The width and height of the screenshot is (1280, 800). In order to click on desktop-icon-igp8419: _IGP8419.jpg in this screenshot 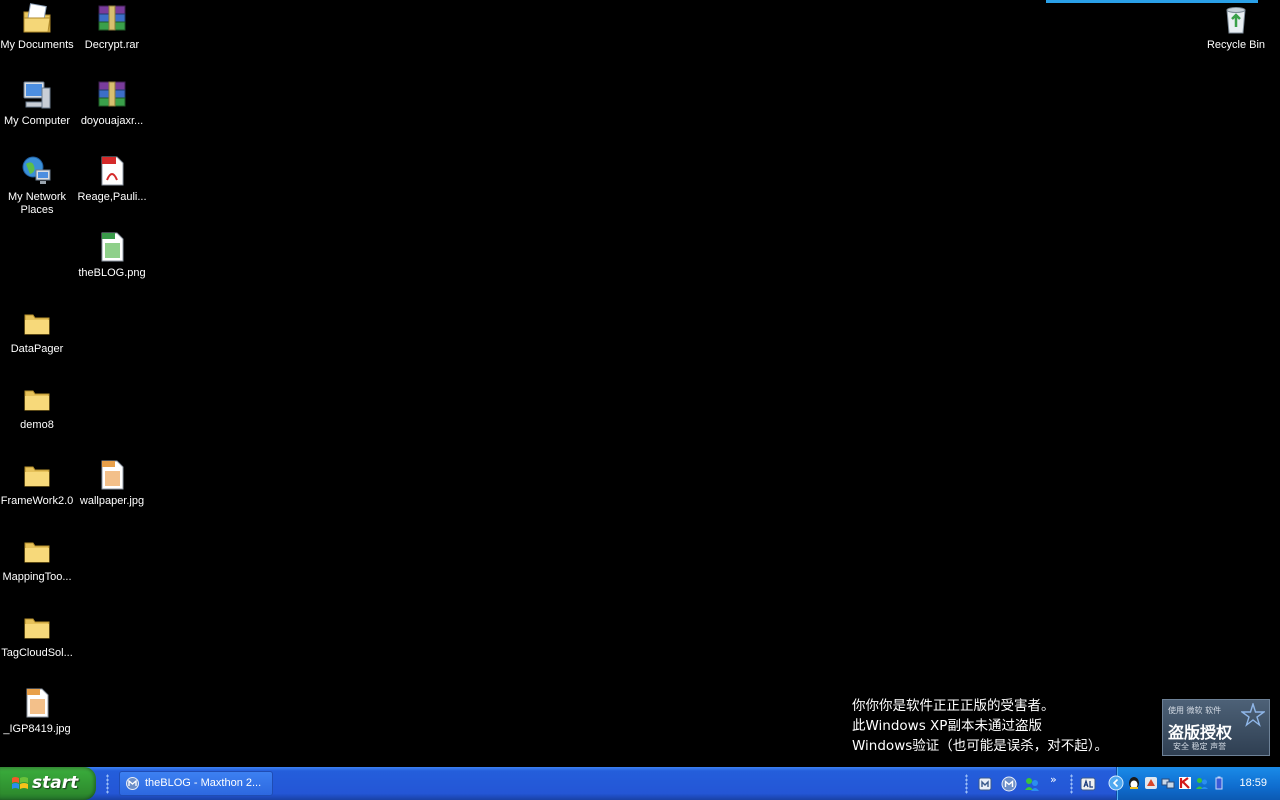, I will do `click(37, 711)`.